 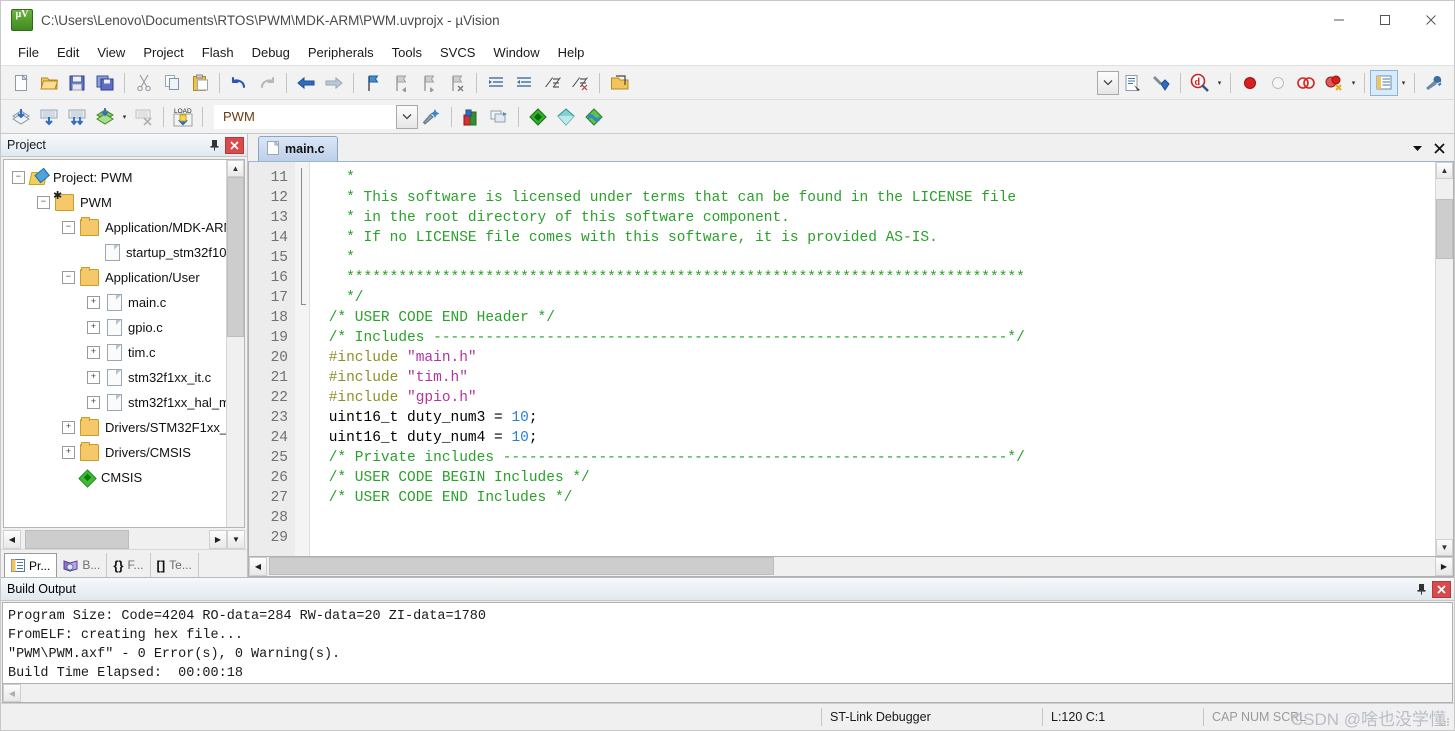 I want to click on tree-item: + Drivers/STM32F1xx_HAL_Driver, so click(x=115, y=427).